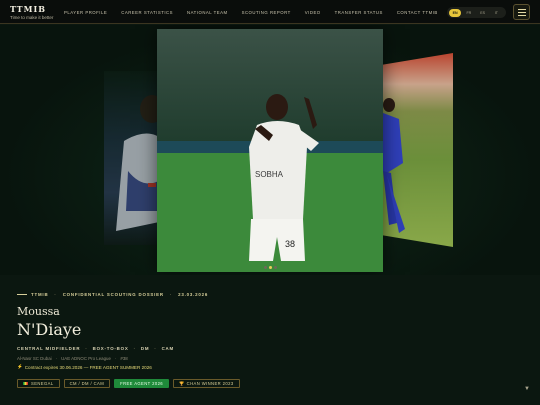 This screenshot has width=540, height=405. I want to click on dossier-date: 23.03.2026, so click(193, 294).